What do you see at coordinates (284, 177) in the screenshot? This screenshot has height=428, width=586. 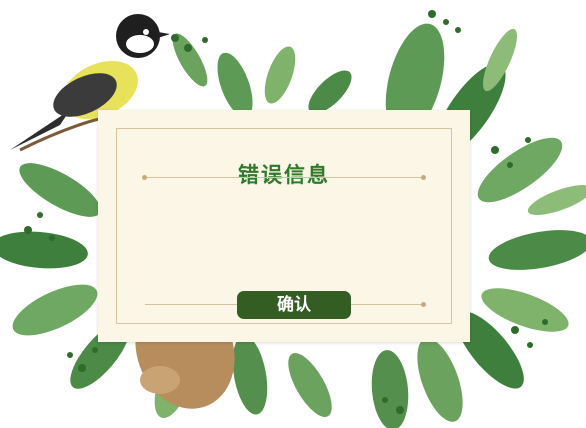 I see `title-divider` at bounding box center [284, 177].